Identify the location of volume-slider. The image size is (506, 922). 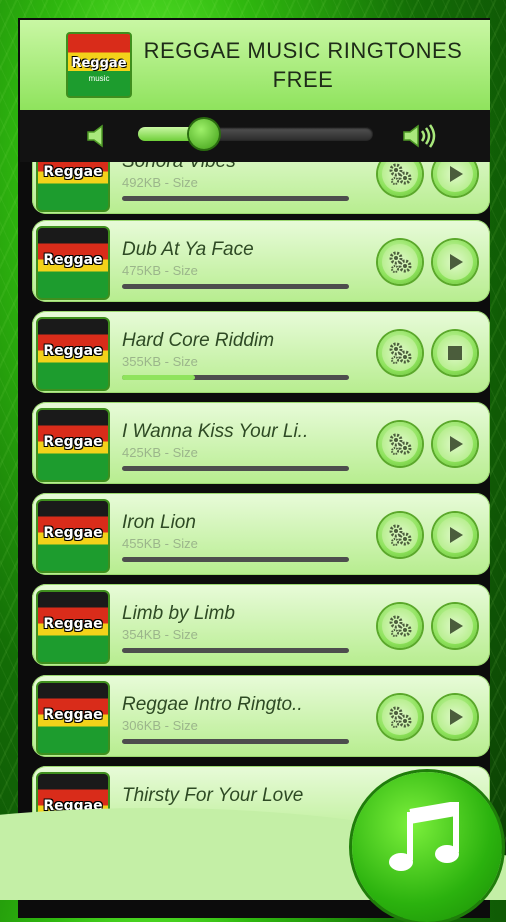
(255, 134).